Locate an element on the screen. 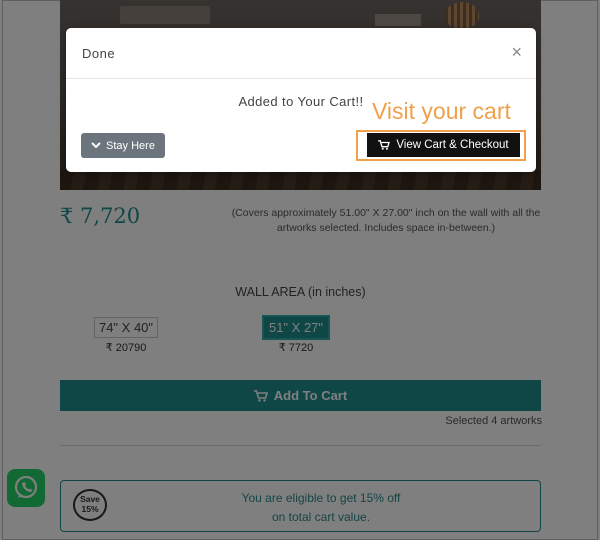  stay-here-label: Stay Here is located at coordinates (130, 145).